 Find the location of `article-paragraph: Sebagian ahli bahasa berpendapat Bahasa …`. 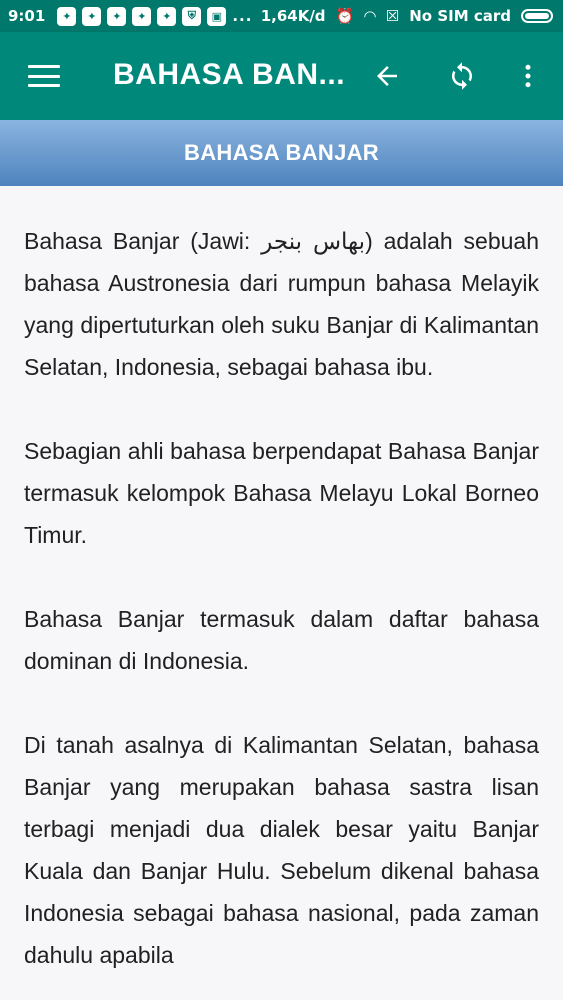

article-paragraph: Sebagian ahli bahasa berpendapat Bahasa … is located at coordinates (281, 493).